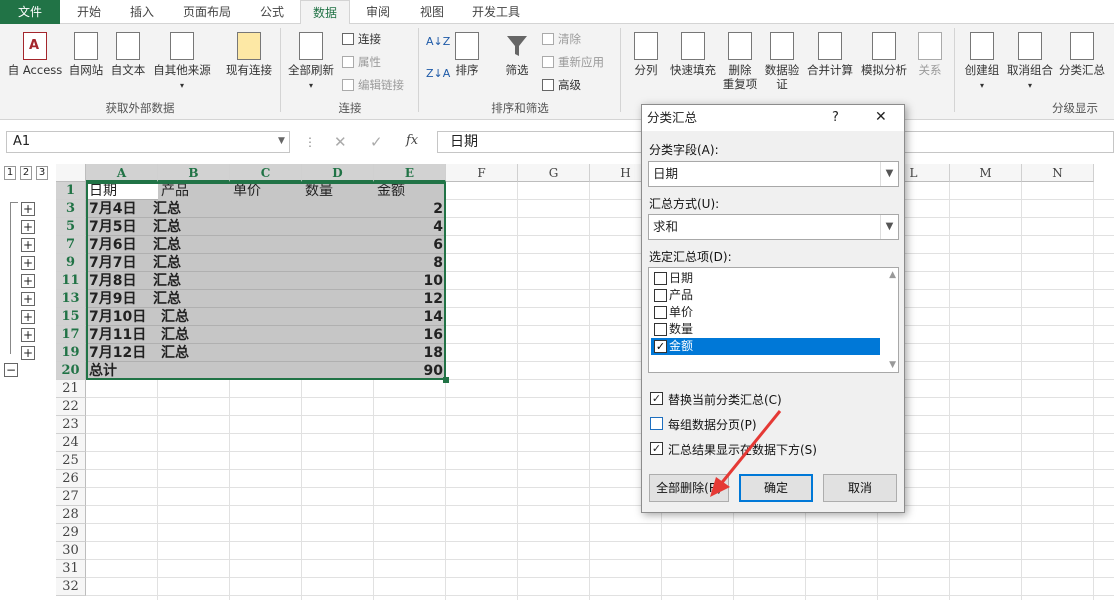  What do you see at coordinates (10, 173) in the screenshot?
I see `outline-level-1-button: 1` at bounding box center [10, 173].